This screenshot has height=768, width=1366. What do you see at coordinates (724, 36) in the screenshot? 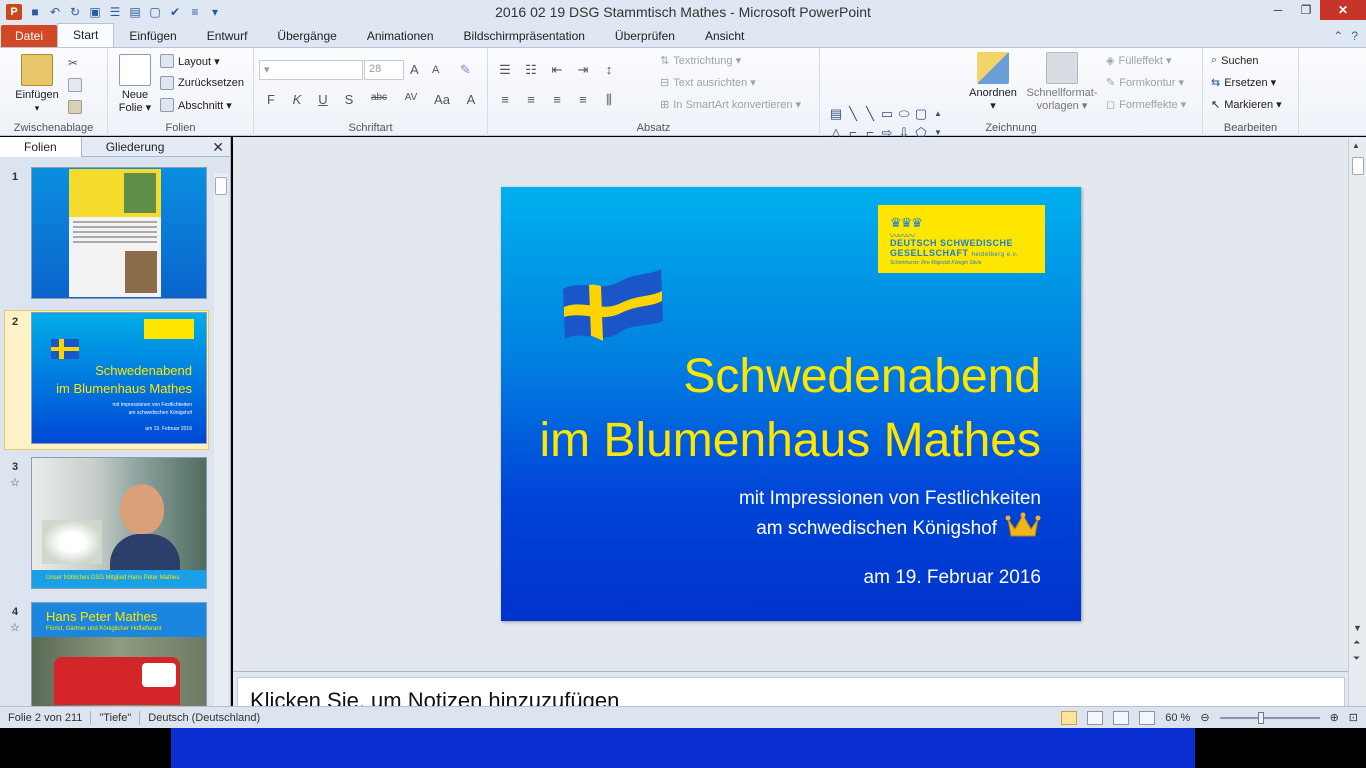
I see `tab-view: Ansicht` at bounding box center [724, 36].